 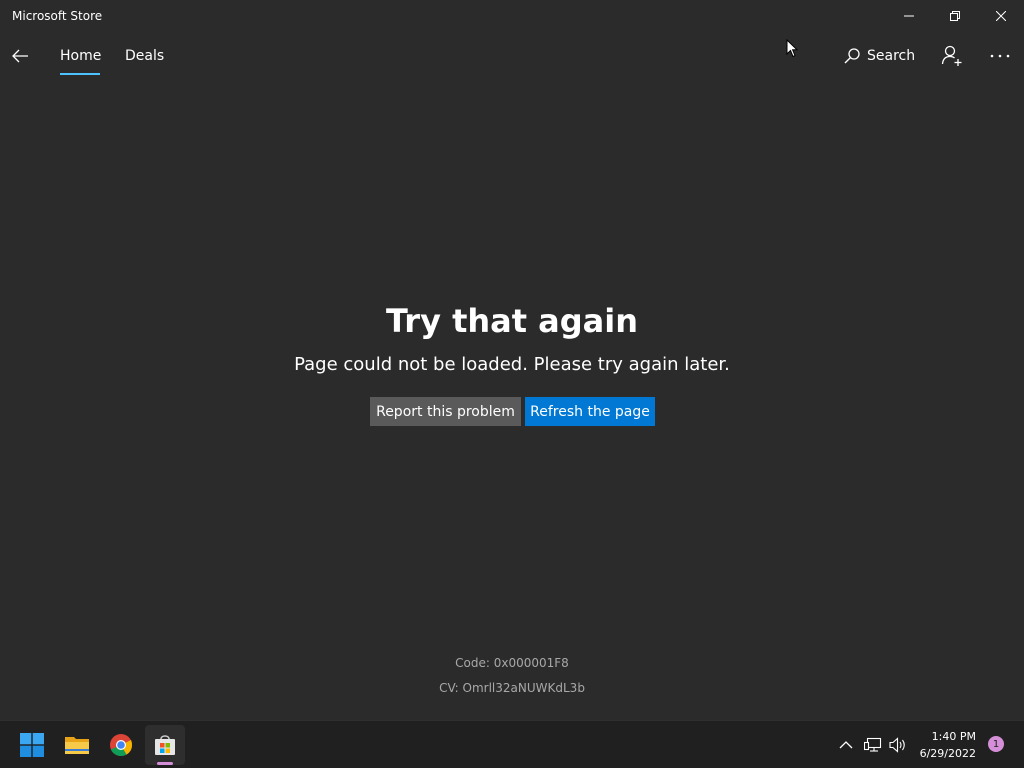 I want to click on close-icon, so click(x=1001, y=16).